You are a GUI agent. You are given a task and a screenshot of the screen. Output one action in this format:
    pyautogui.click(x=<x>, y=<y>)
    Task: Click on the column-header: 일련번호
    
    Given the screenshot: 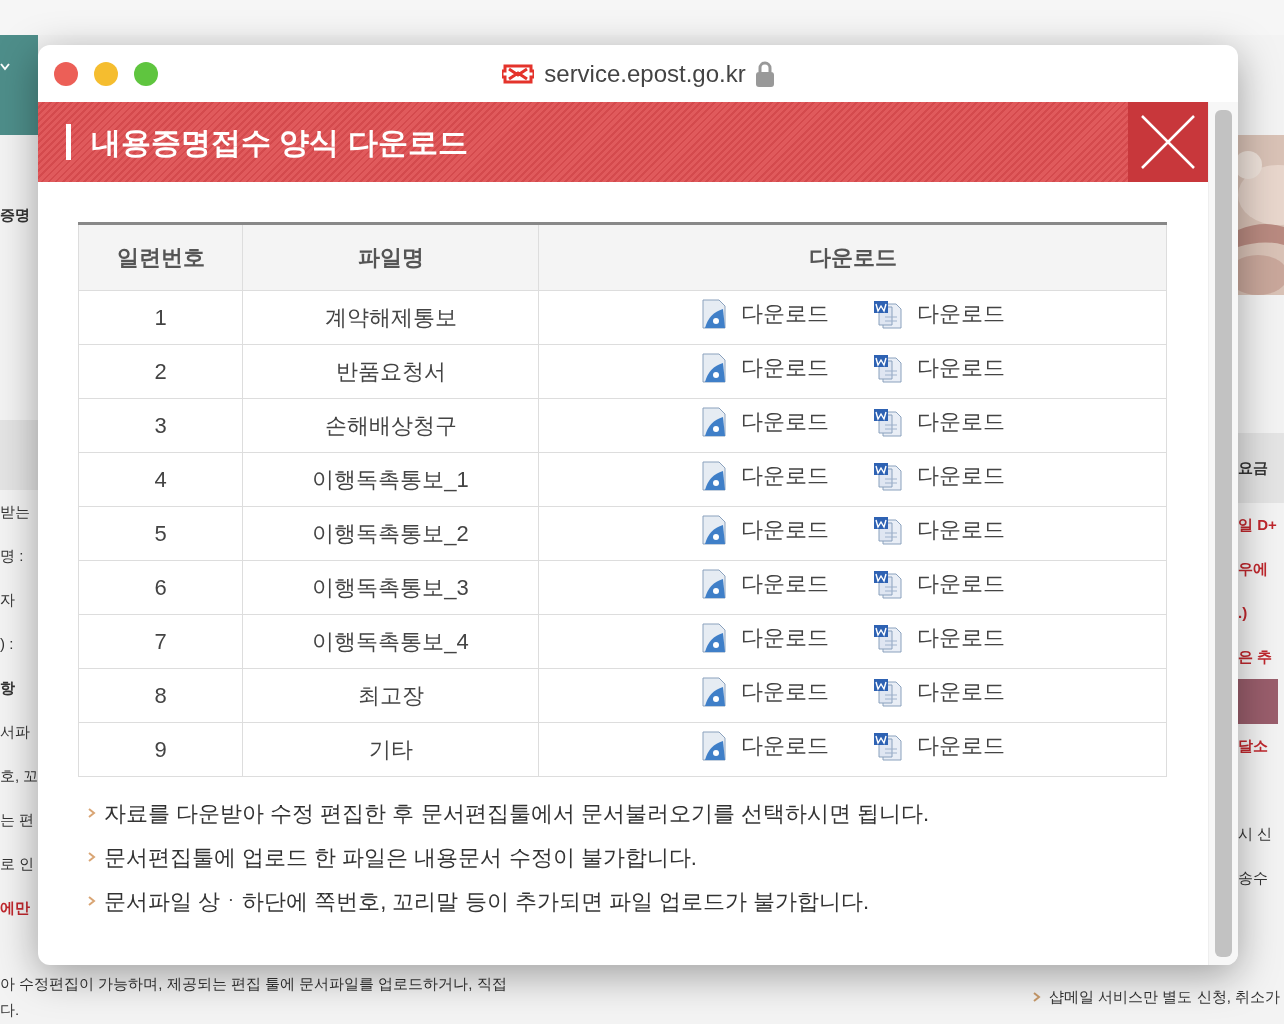 What is the action you would take?
    pyautogui.click(x=160, y=257)
    